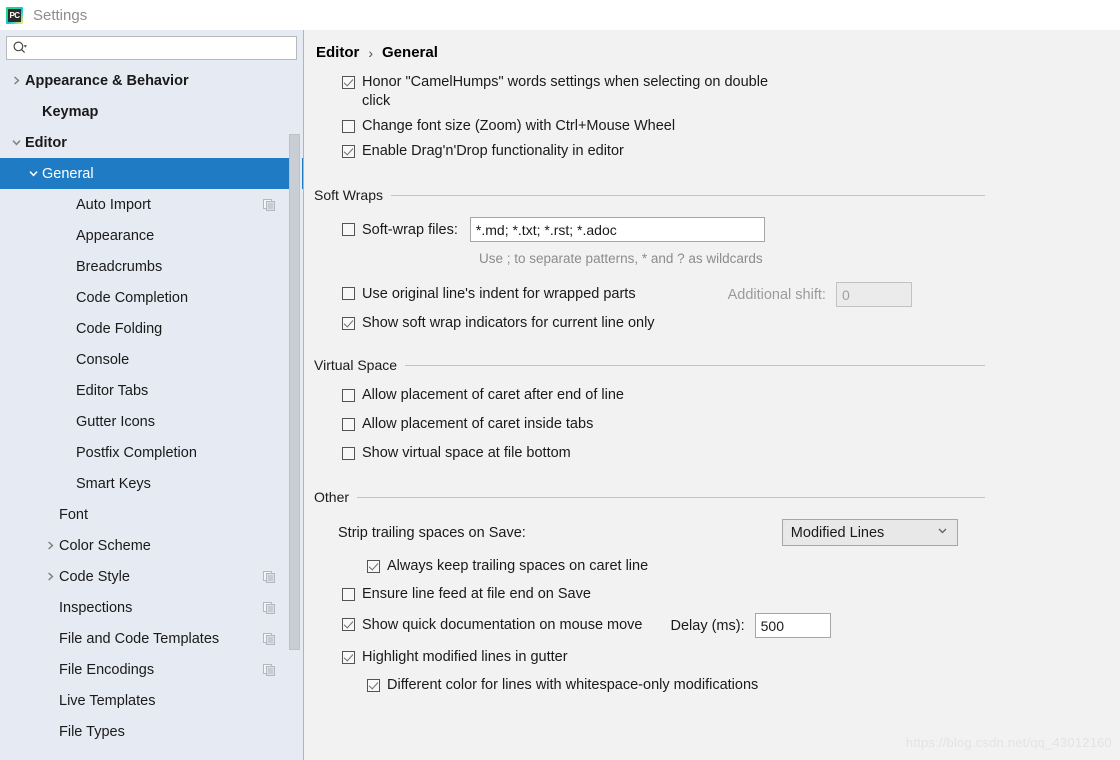 Image resolution: width=1120 pixels, height=760 pixels. Describe the element at coordinates (792, 625) in the screenshot. I see `delay-input` at that location.